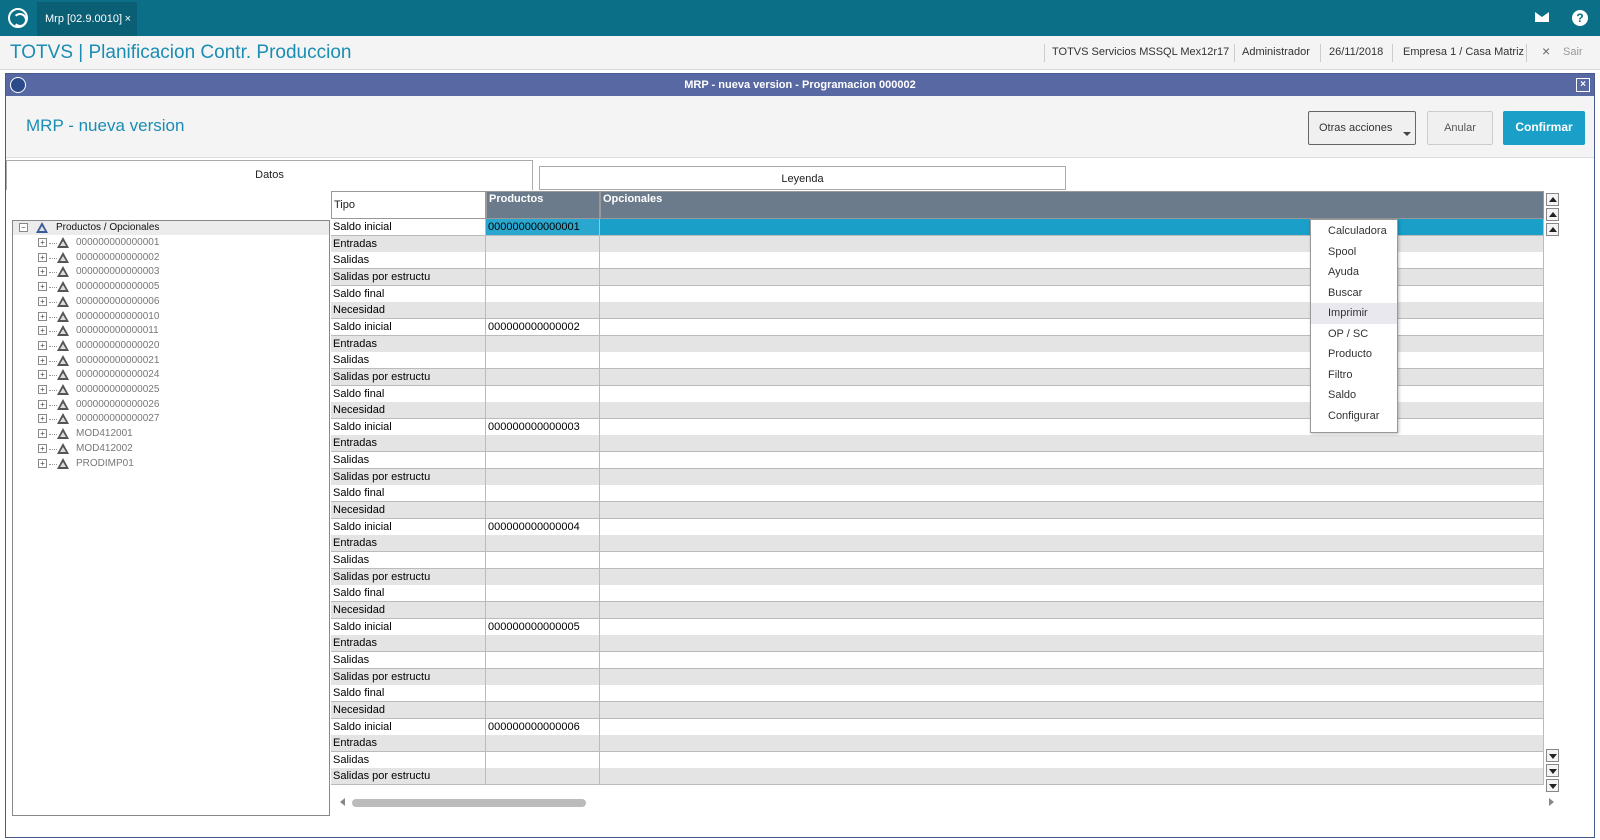 The width and height of the screenshot is (1600, 840). What do you see at coordinates (171, 419) in the screenshot?
I see `tree-node: +000000000000027` at bounding box center [171, 419].